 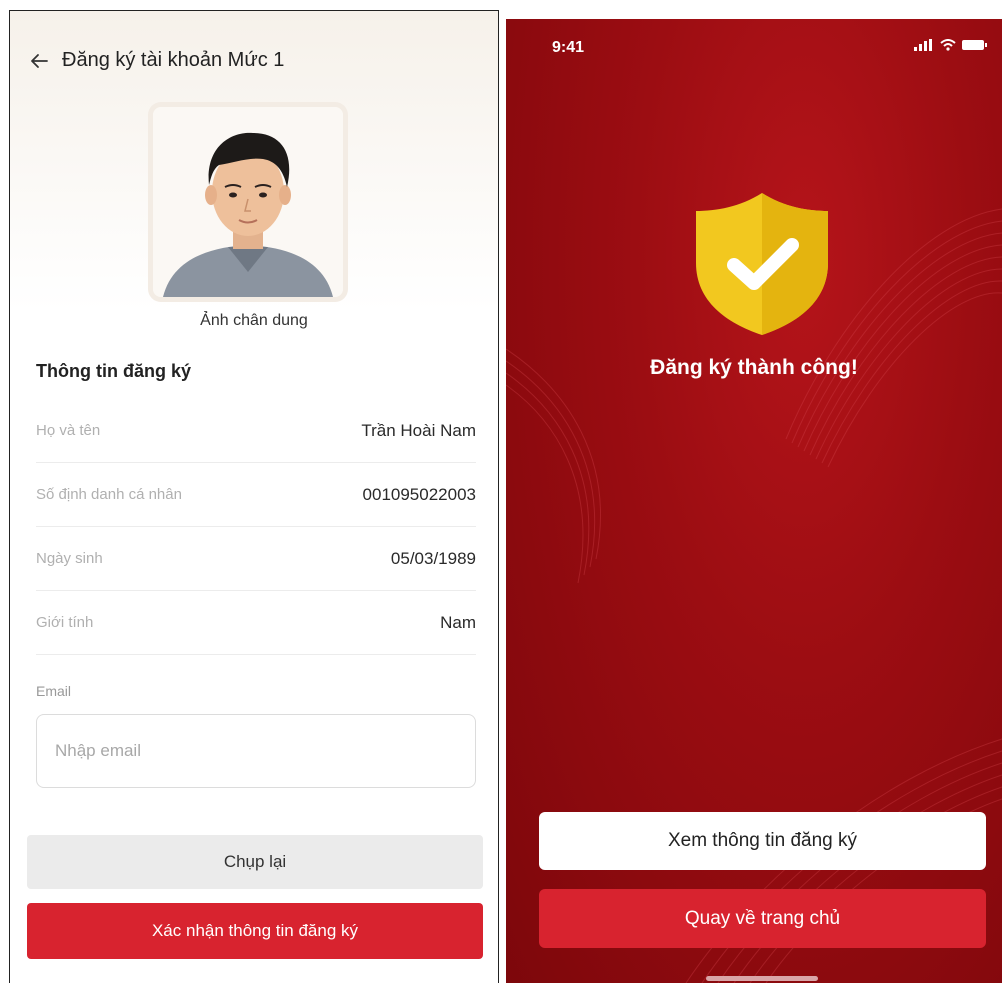 I want to click on home-indicator, so click(x=762, y=978).